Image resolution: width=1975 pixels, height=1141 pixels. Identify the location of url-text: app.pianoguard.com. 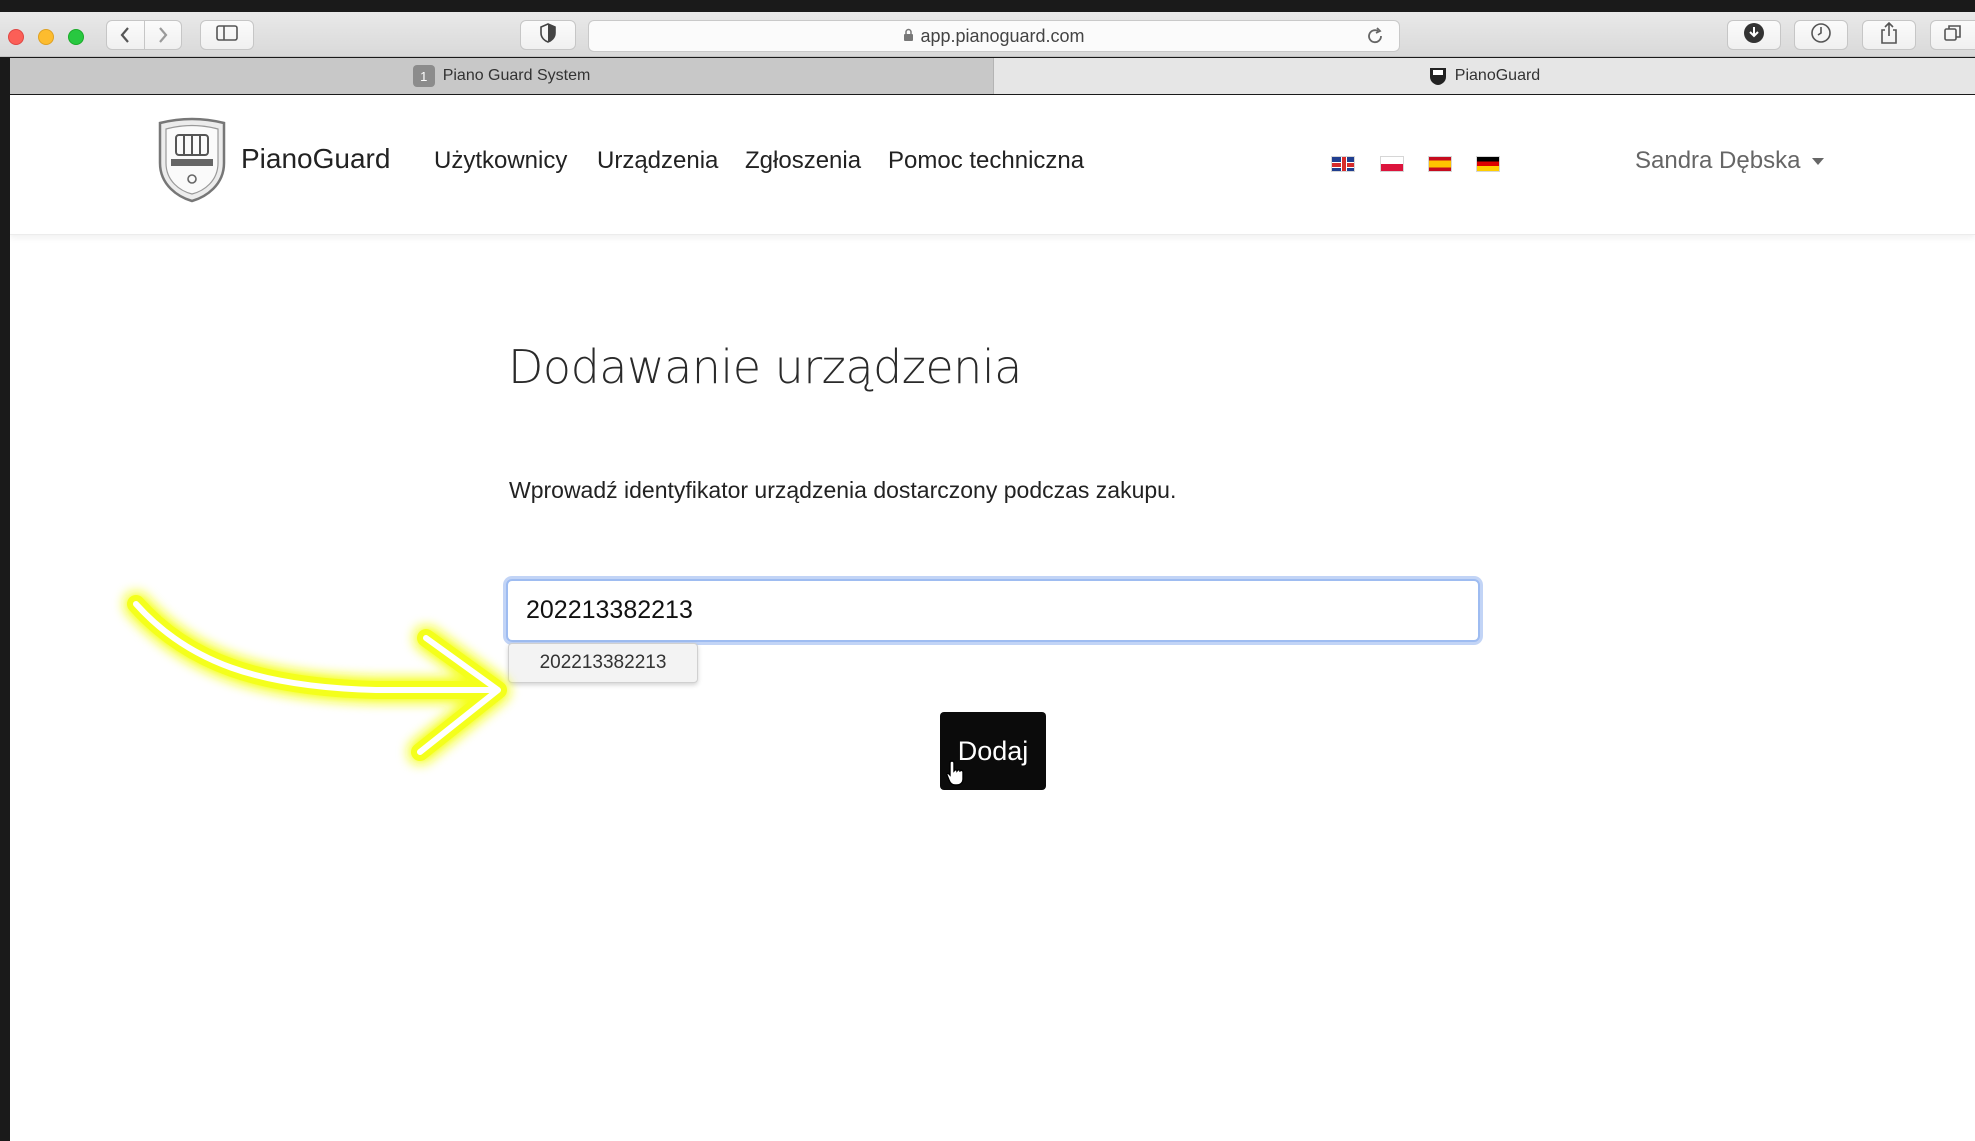
(1002, 35).